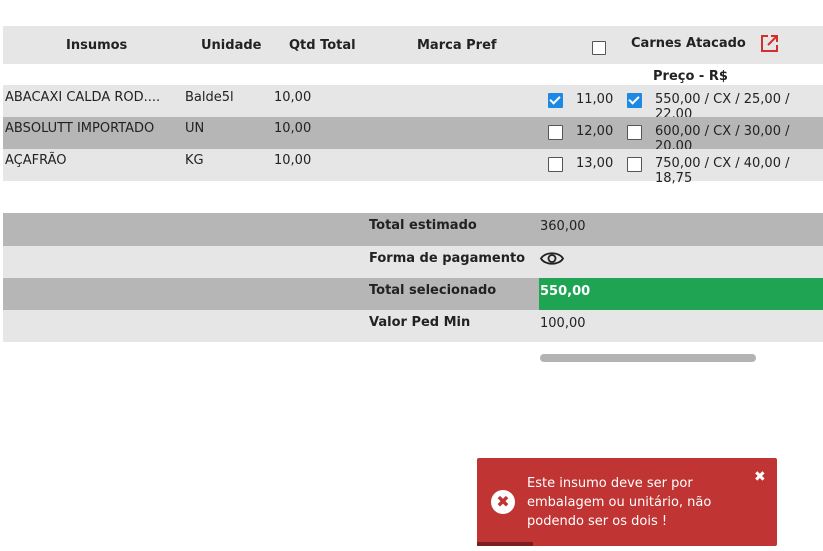  What do you see at coordinates (599, 48) in the screenshot?
I see `select-all-checkbox` at bounding box center [599, 48].